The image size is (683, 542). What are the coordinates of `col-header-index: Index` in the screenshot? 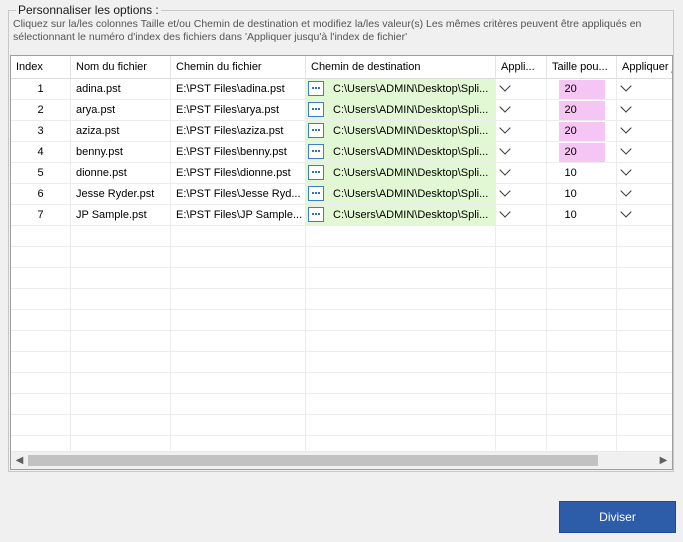 It's located at (41, 67).